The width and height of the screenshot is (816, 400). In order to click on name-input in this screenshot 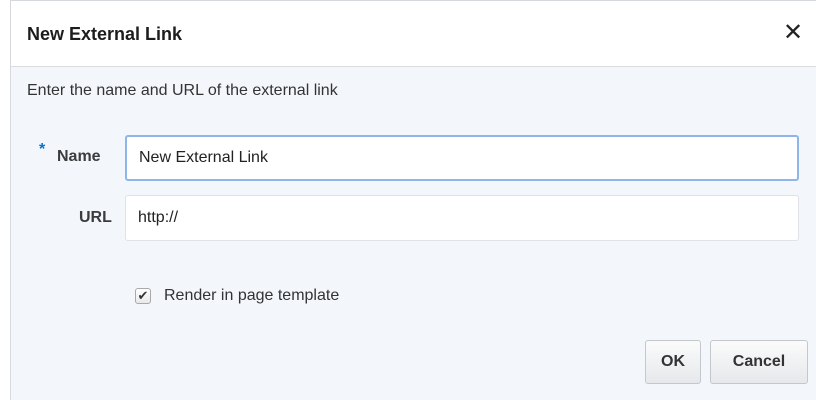, I will do `click(462, 158)`.